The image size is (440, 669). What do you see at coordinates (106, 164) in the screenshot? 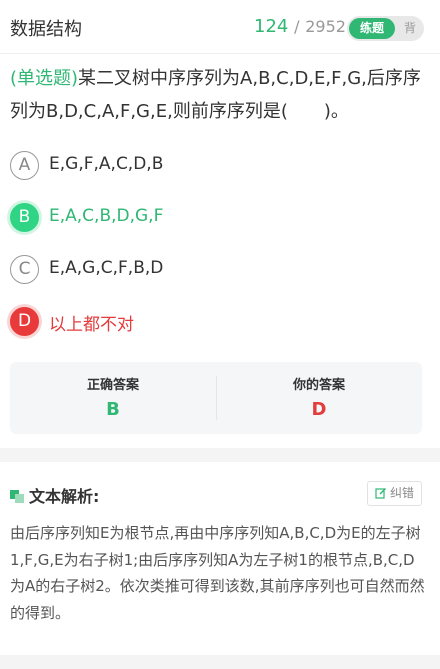
I see `option-text: E,G,F,A,C,D,B` at bounding box center [106, 164].